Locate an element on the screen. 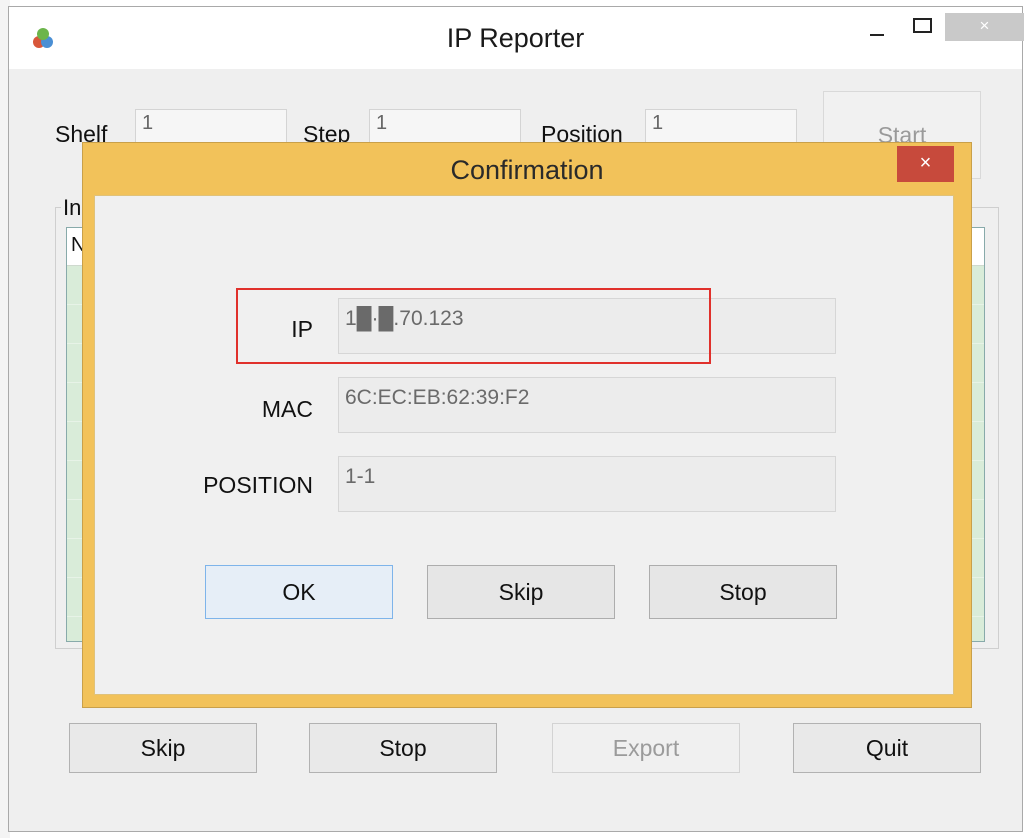 The width and height of the screenshot is (1030, 838). skip-button: Skip is located at coordinates (163, 748).